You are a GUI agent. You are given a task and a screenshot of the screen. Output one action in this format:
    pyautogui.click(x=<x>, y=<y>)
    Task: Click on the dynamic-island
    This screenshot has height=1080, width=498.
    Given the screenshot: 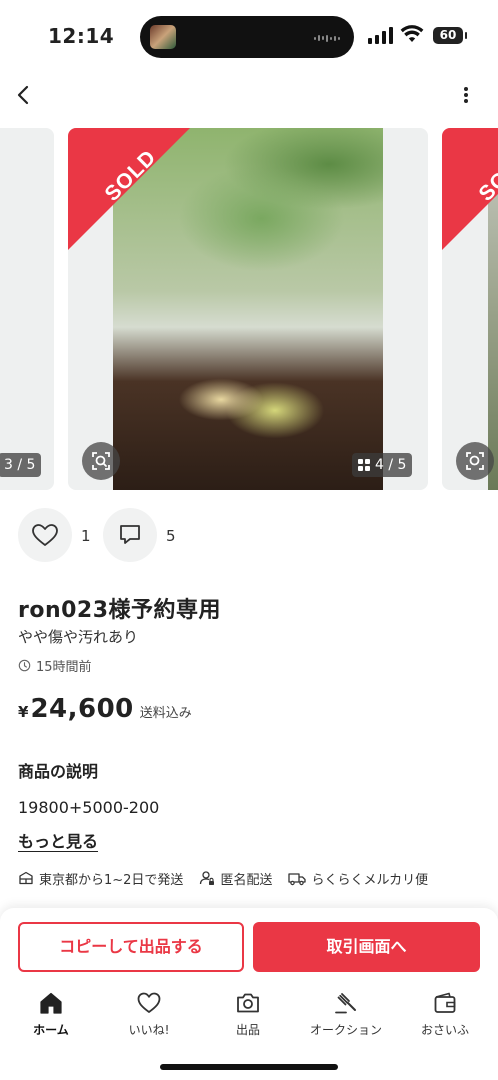 What is the action you would take?
    pyautogui.click(x=247, y=37)
    